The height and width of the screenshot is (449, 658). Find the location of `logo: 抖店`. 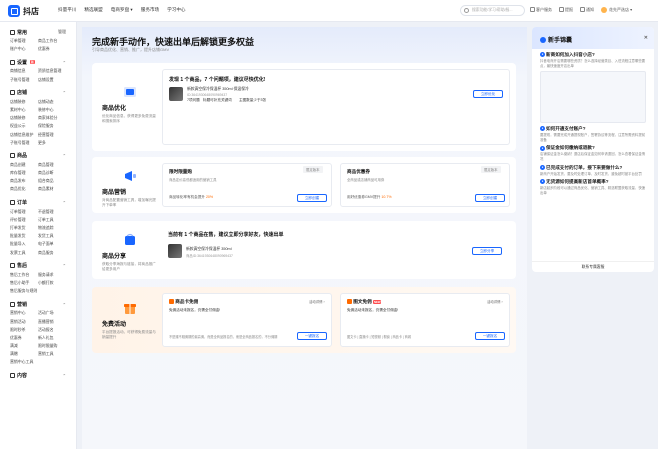

logo: 抖店 is located at coordinates (23, 11).